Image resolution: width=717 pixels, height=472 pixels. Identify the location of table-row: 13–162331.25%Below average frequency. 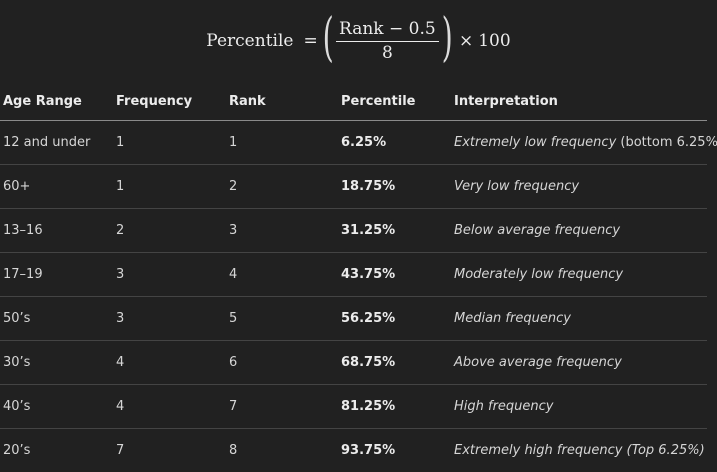
(353, 231).